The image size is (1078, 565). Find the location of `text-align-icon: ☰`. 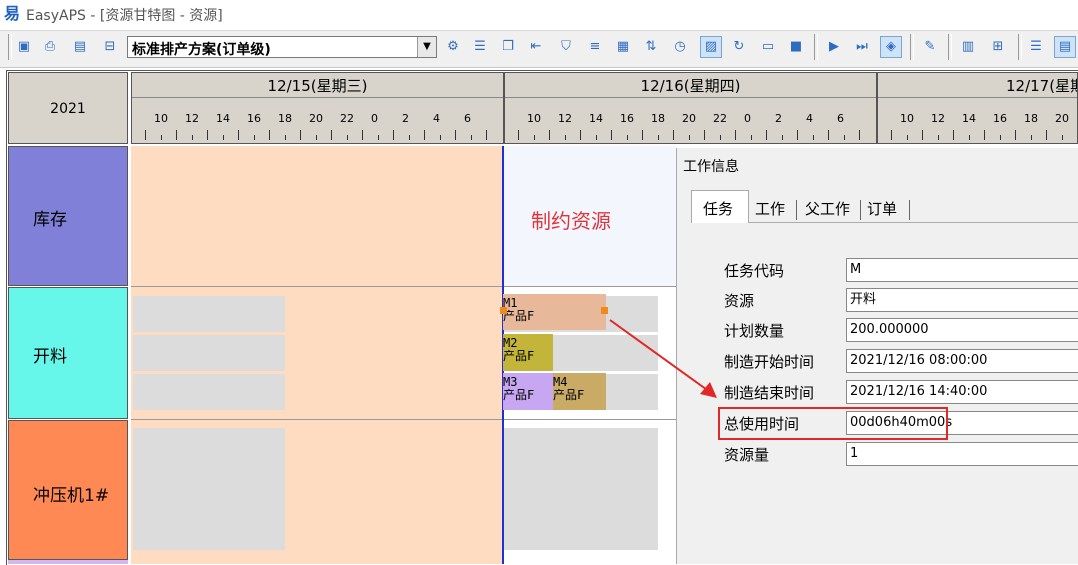

text-align-icon: ☰ is located at coordinates (1036, 47).